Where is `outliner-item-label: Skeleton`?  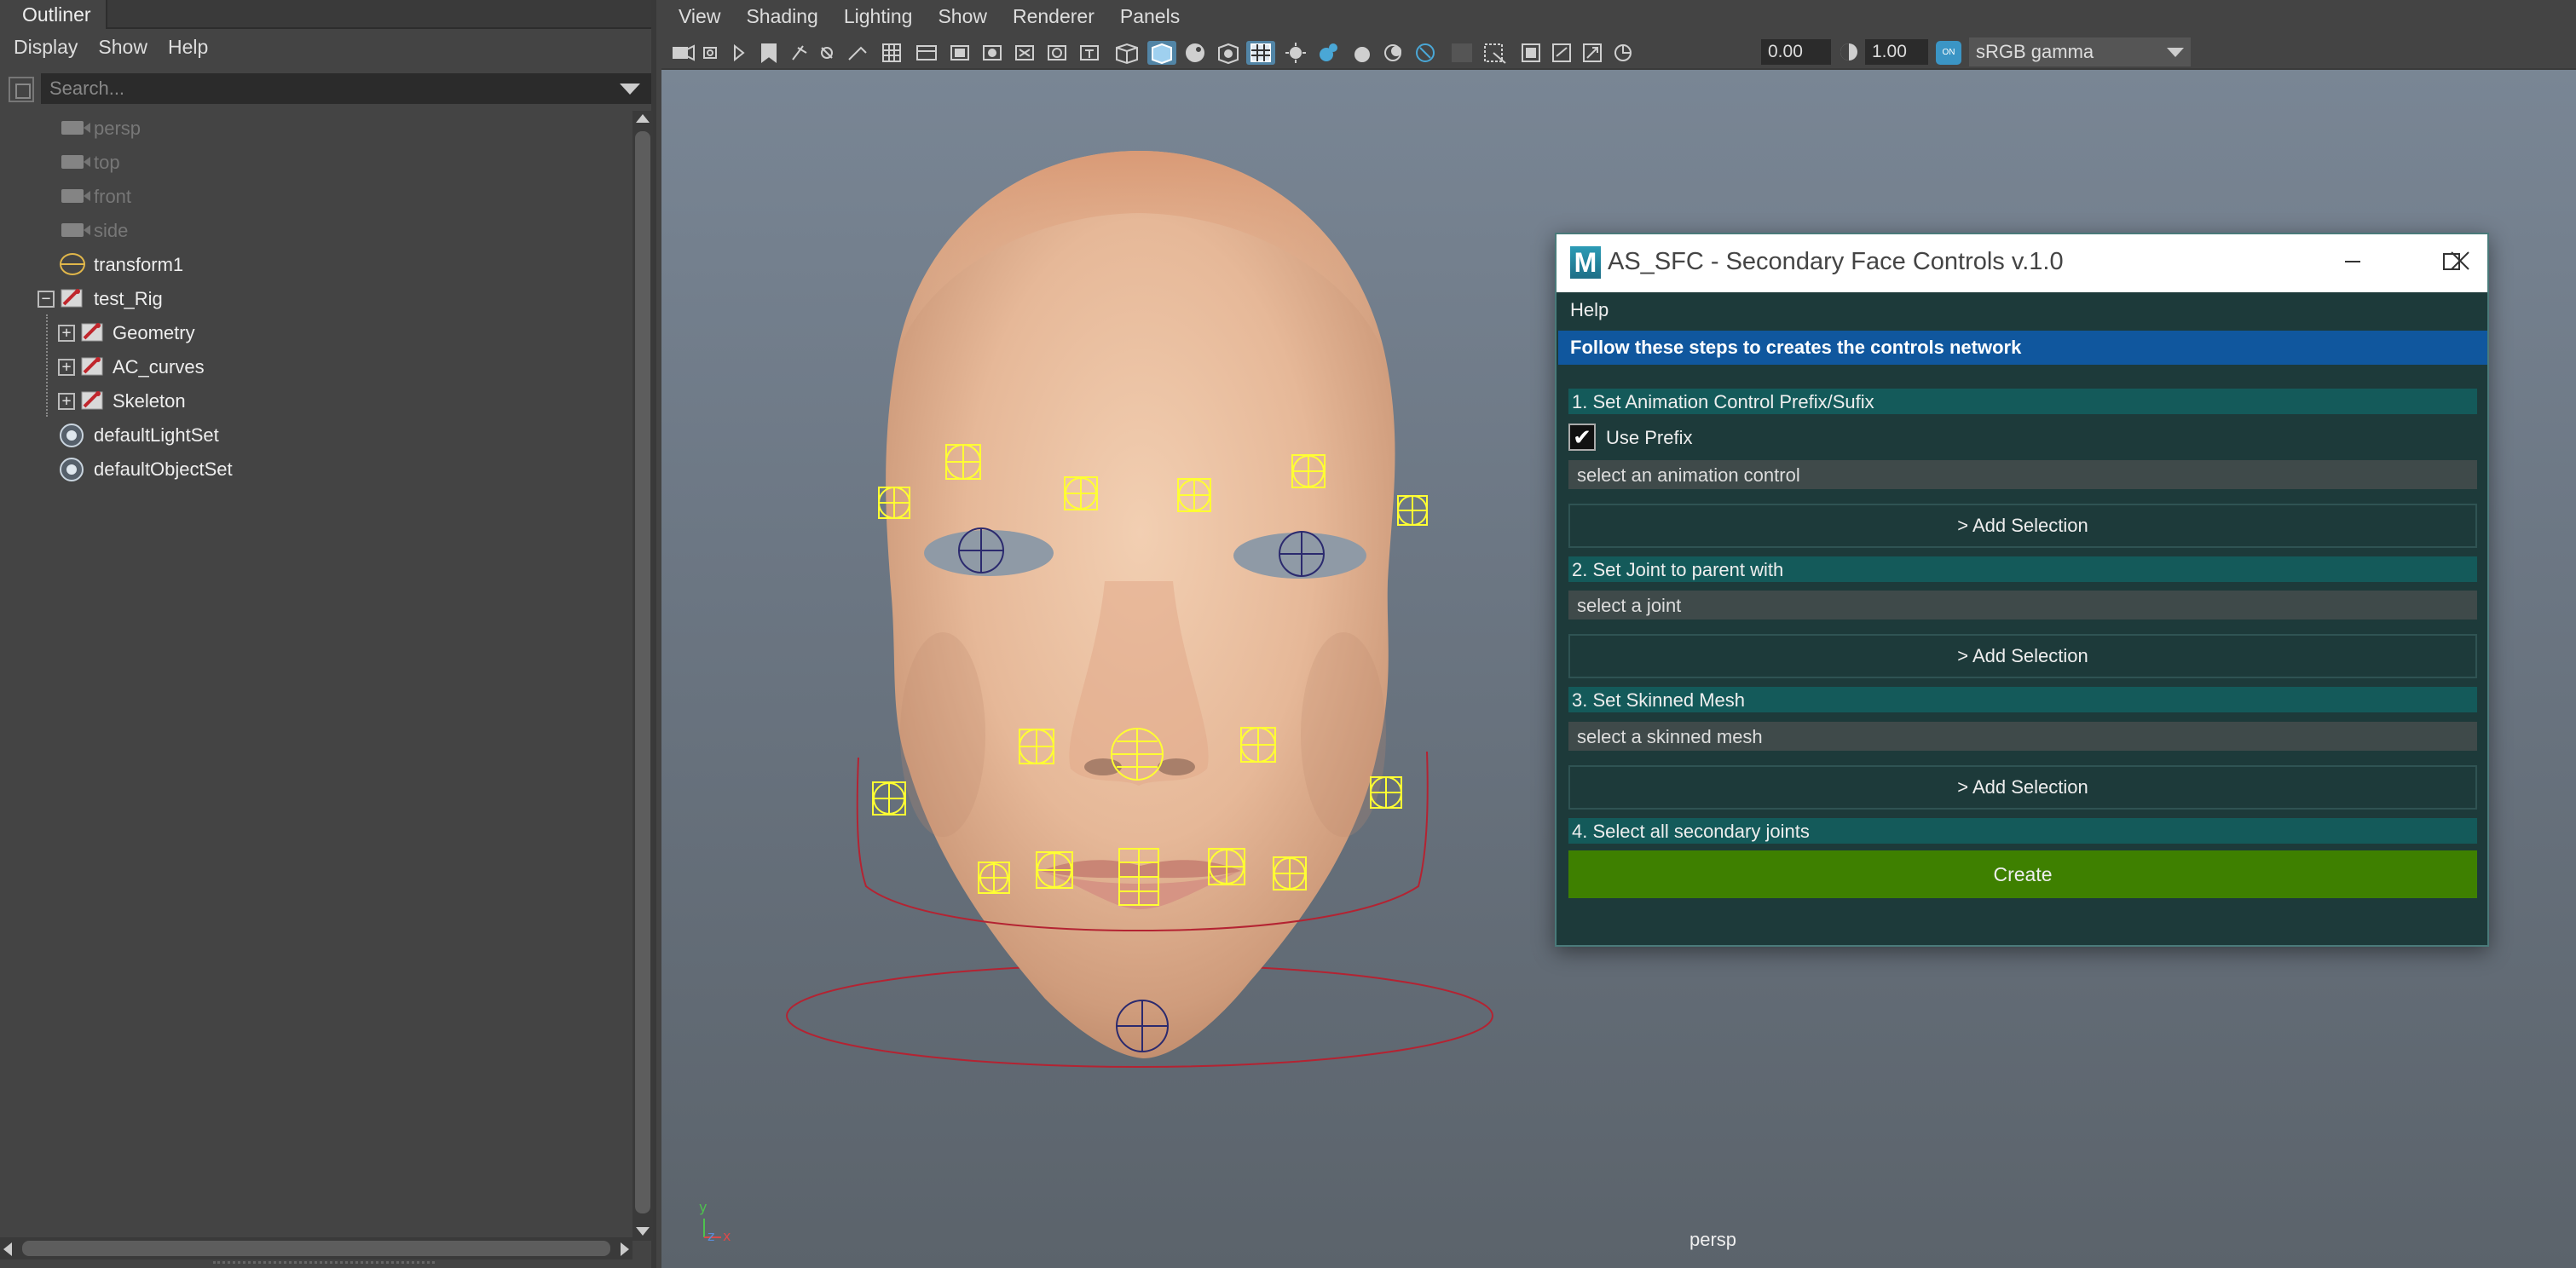
outliner-item-label: Skeleton is located at coordinates (149, 401).